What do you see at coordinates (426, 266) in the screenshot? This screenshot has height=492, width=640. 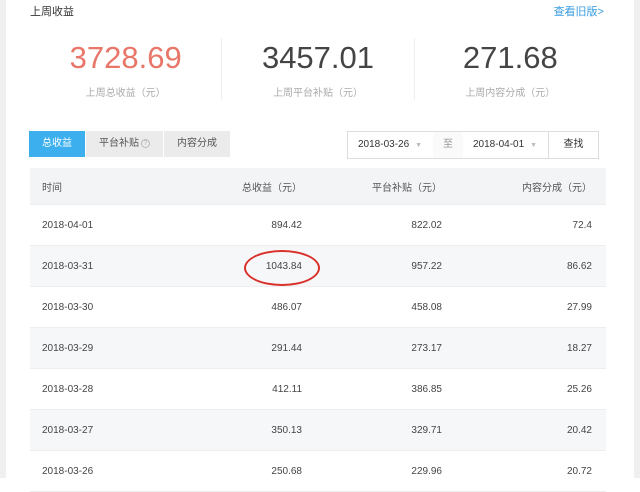 I see `table-cell: 957.22` at bounding box center [426, 266].